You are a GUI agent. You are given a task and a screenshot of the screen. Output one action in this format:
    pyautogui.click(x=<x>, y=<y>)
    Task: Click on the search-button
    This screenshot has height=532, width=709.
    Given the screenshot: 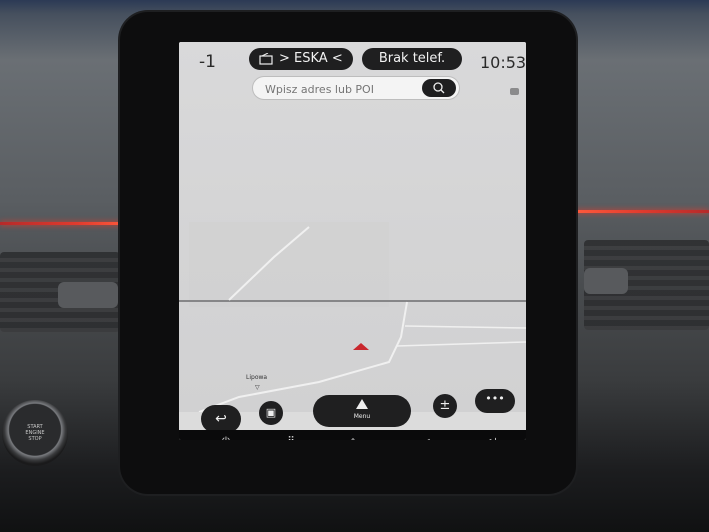 What is the action you would take?
    pyautogui.click(x=439, y=88)
    